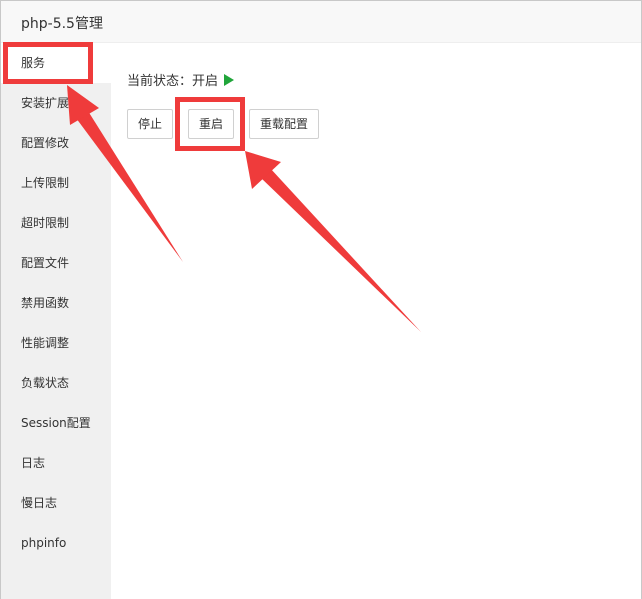 This screenshot has height=599, width=642. Describe the element at coordinates (56, 263) in the screenshot. I see `sidebar-item-config-file: 配置文件` at that location.